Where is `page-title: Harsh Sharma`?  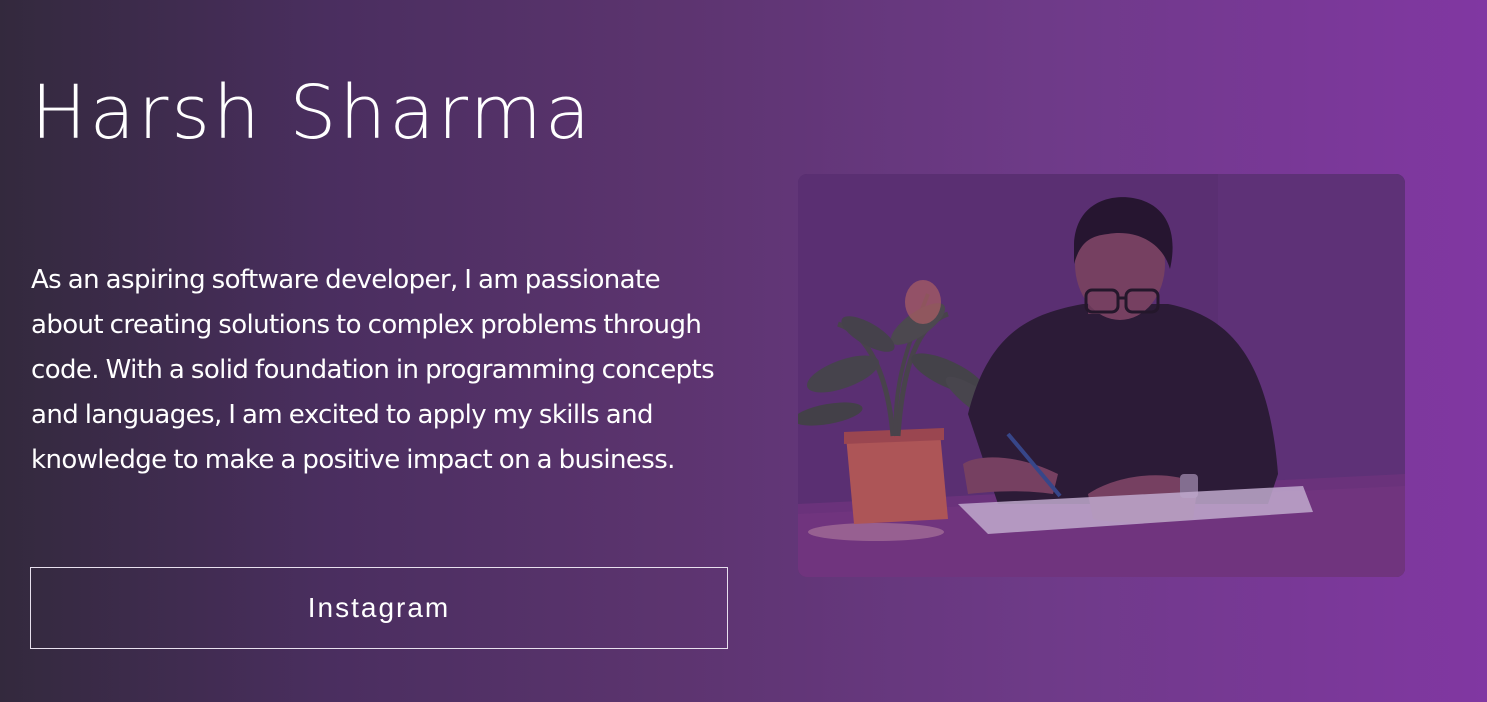 page-title: Harsh Sharma is located at coordinates (312, 113).